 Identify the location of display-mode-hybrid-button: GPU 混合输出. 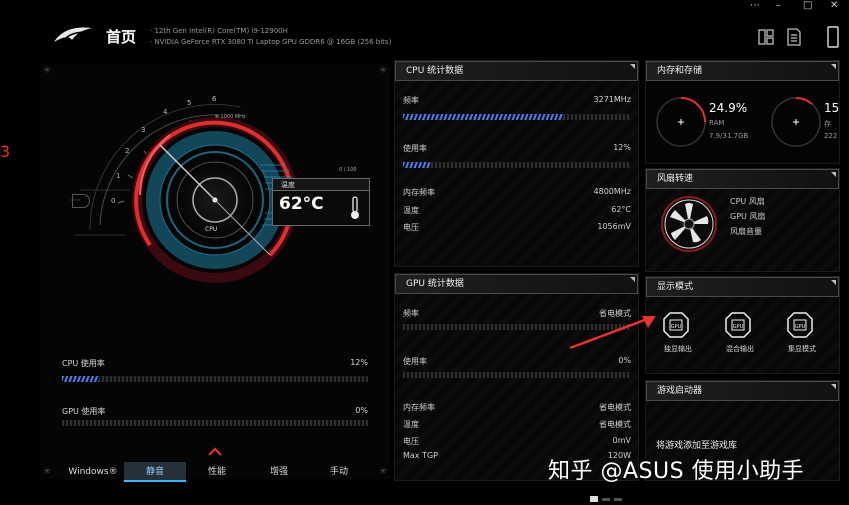
(739, 335).